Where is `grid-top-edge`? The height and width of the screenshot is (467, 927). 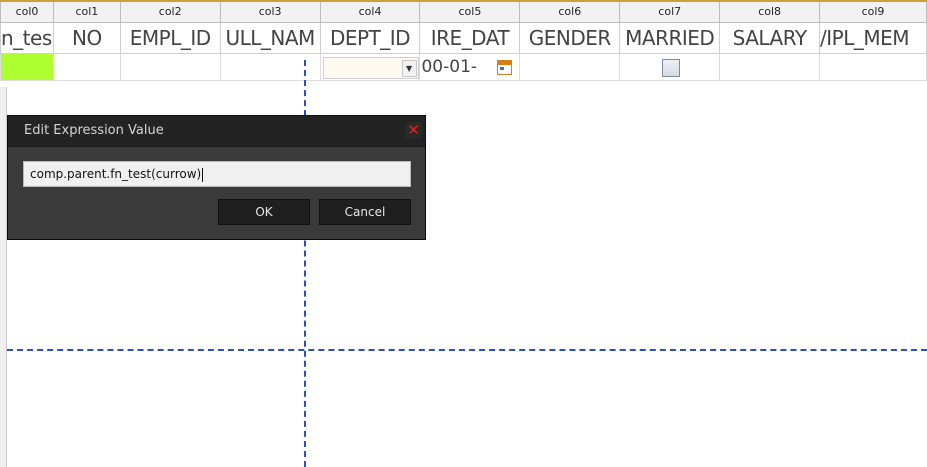
grid-top-edge is located at coordinates (463, 1).